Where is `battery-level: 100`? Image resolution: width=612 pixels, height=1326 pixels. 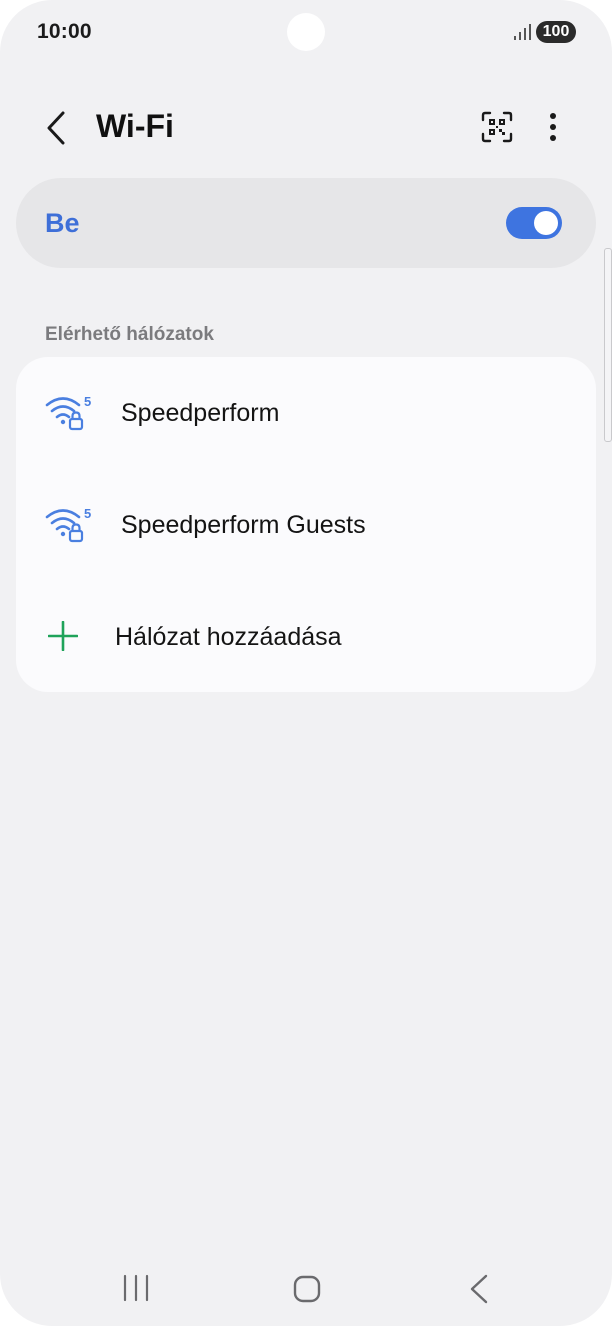 battery-level: 100 is located at coordinates (556, 31).